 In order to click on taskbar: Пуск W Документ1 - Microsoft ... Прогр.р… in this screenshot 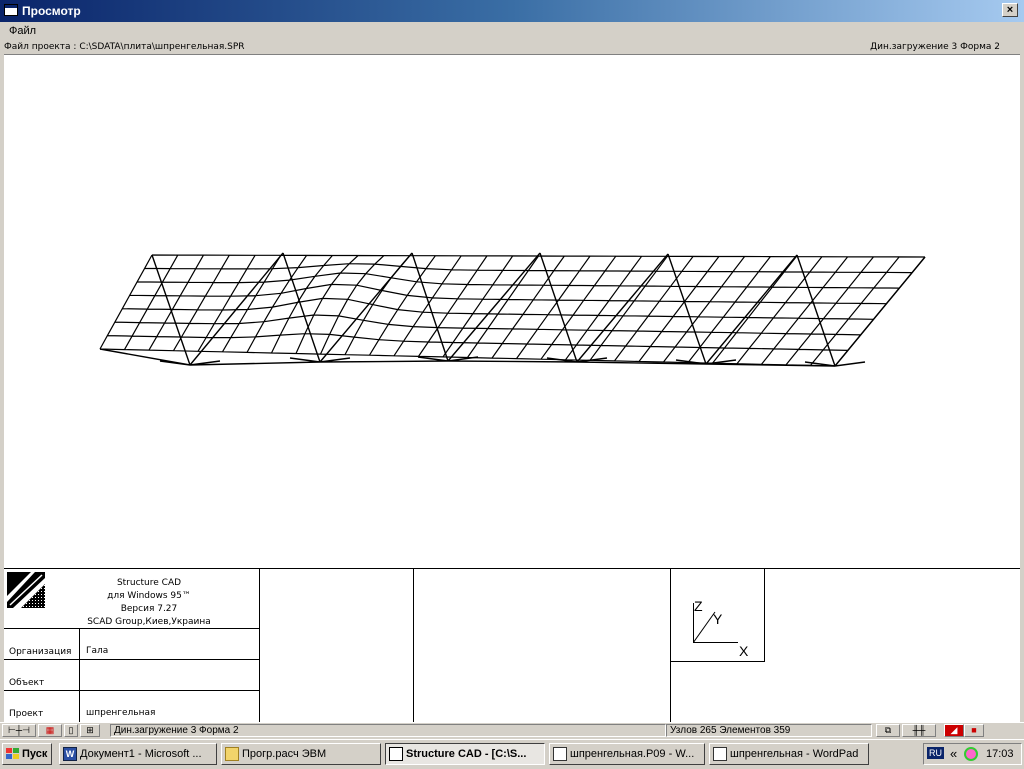, I will do `click(512, 754)`.